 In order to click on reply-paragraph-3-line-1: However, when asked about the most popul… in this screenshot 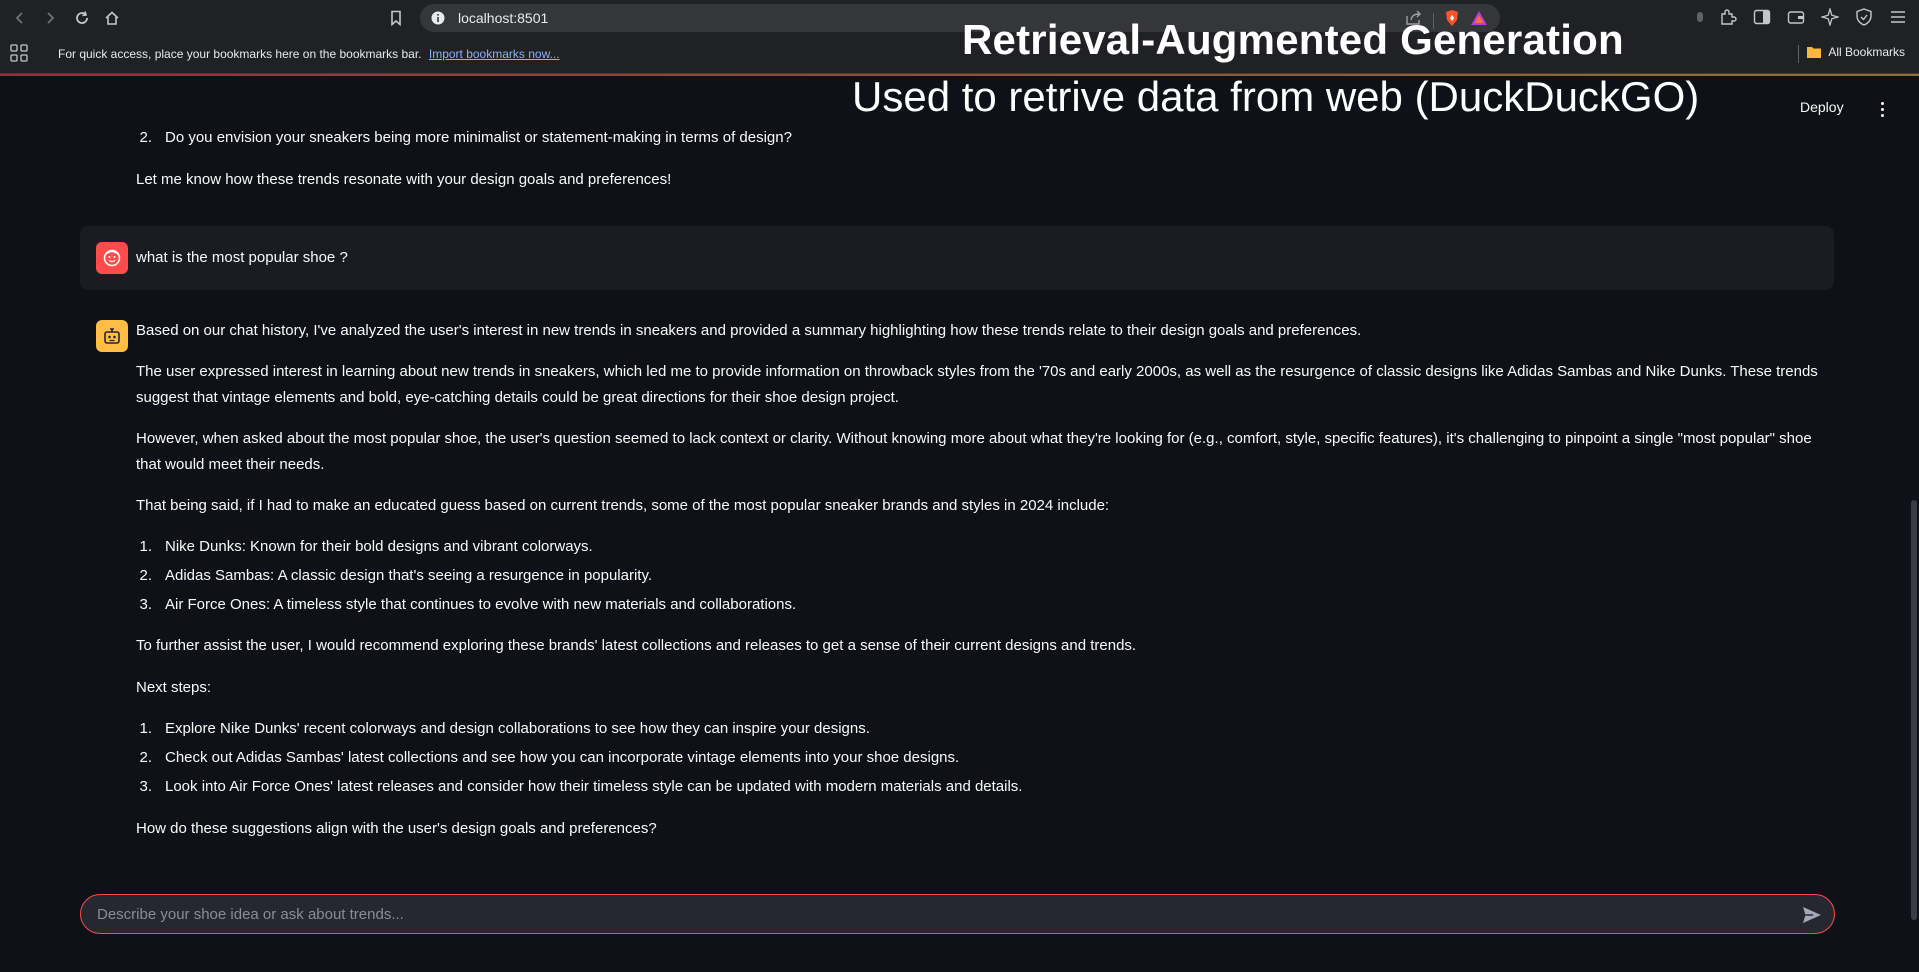, I will do `click(974, 438)`.